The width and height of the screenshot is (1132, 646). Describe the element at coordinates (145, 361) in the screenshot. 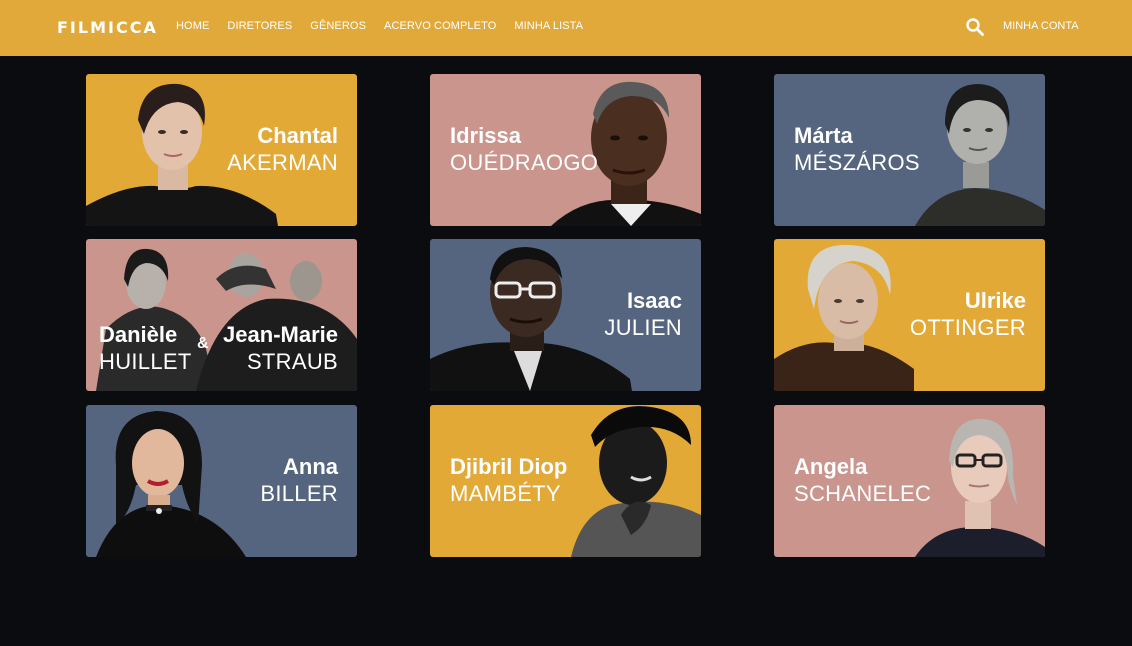

I see `director-last-name: HUILLET` at that location.